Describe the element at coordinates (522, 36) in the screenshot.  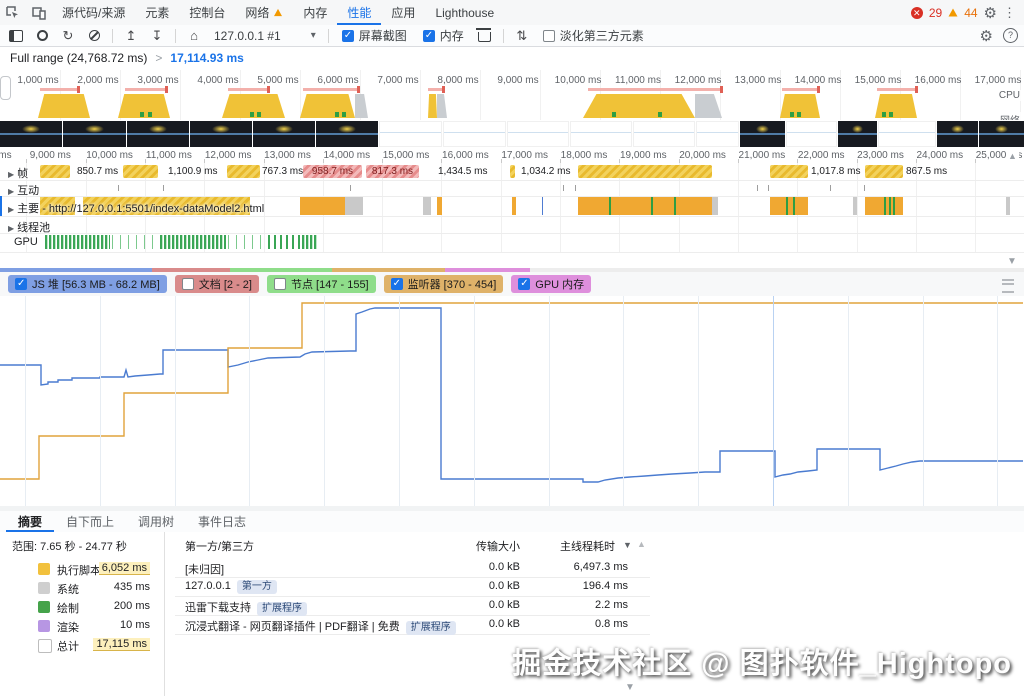
I see `isolate-arrows-icon: ⇅` at that location.